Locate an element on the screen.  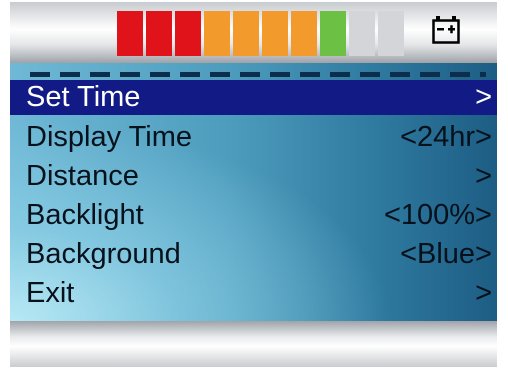
menu-item-value: <100%> is located at coordinates (437, 215).